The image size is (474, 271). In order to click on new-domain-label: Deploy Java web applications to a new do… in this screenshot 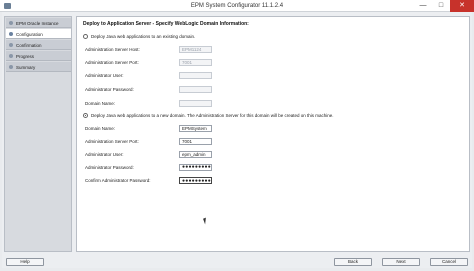, I will do `click(212, 115)`.